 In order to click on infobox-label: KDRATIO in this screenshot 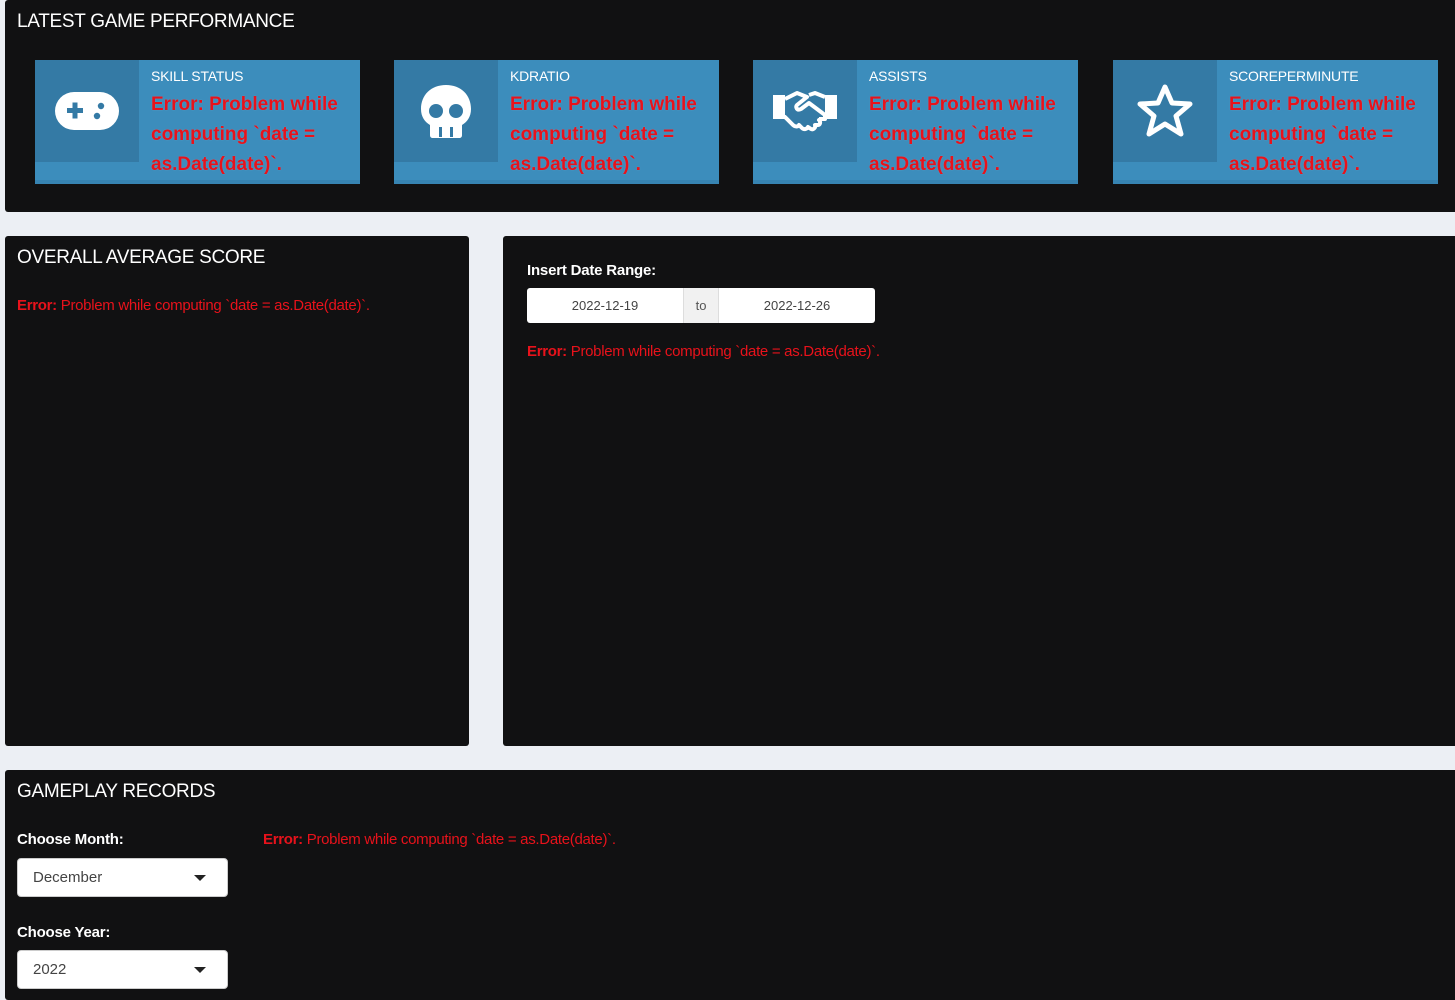, I will do `click(540, 76)`.